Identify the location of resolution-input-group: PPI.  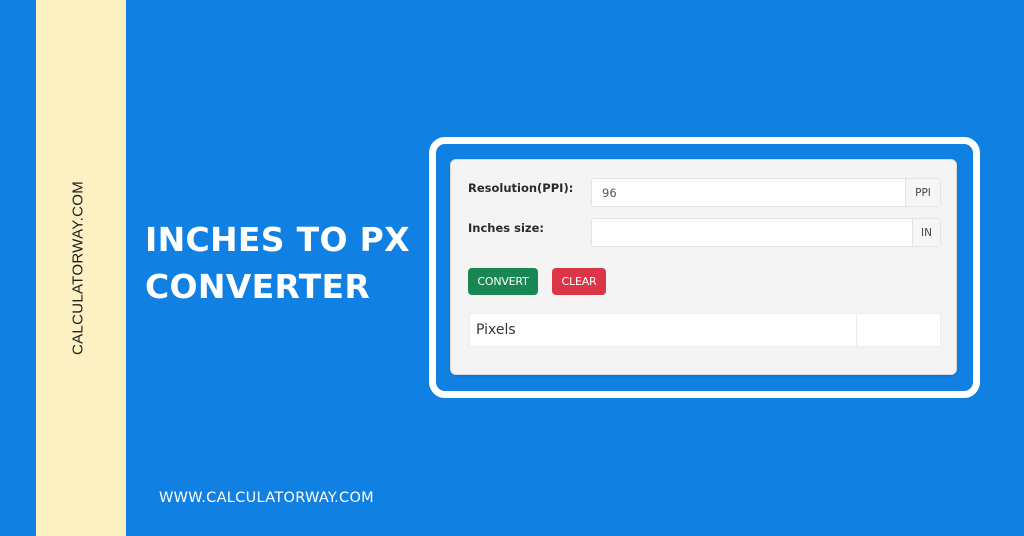
(766, 192).